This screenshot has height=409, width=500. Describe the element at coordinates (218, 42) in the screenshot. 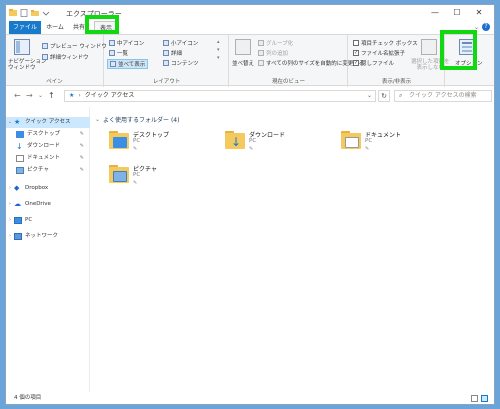

I see `scroll-up-icon: ▴` at that location.